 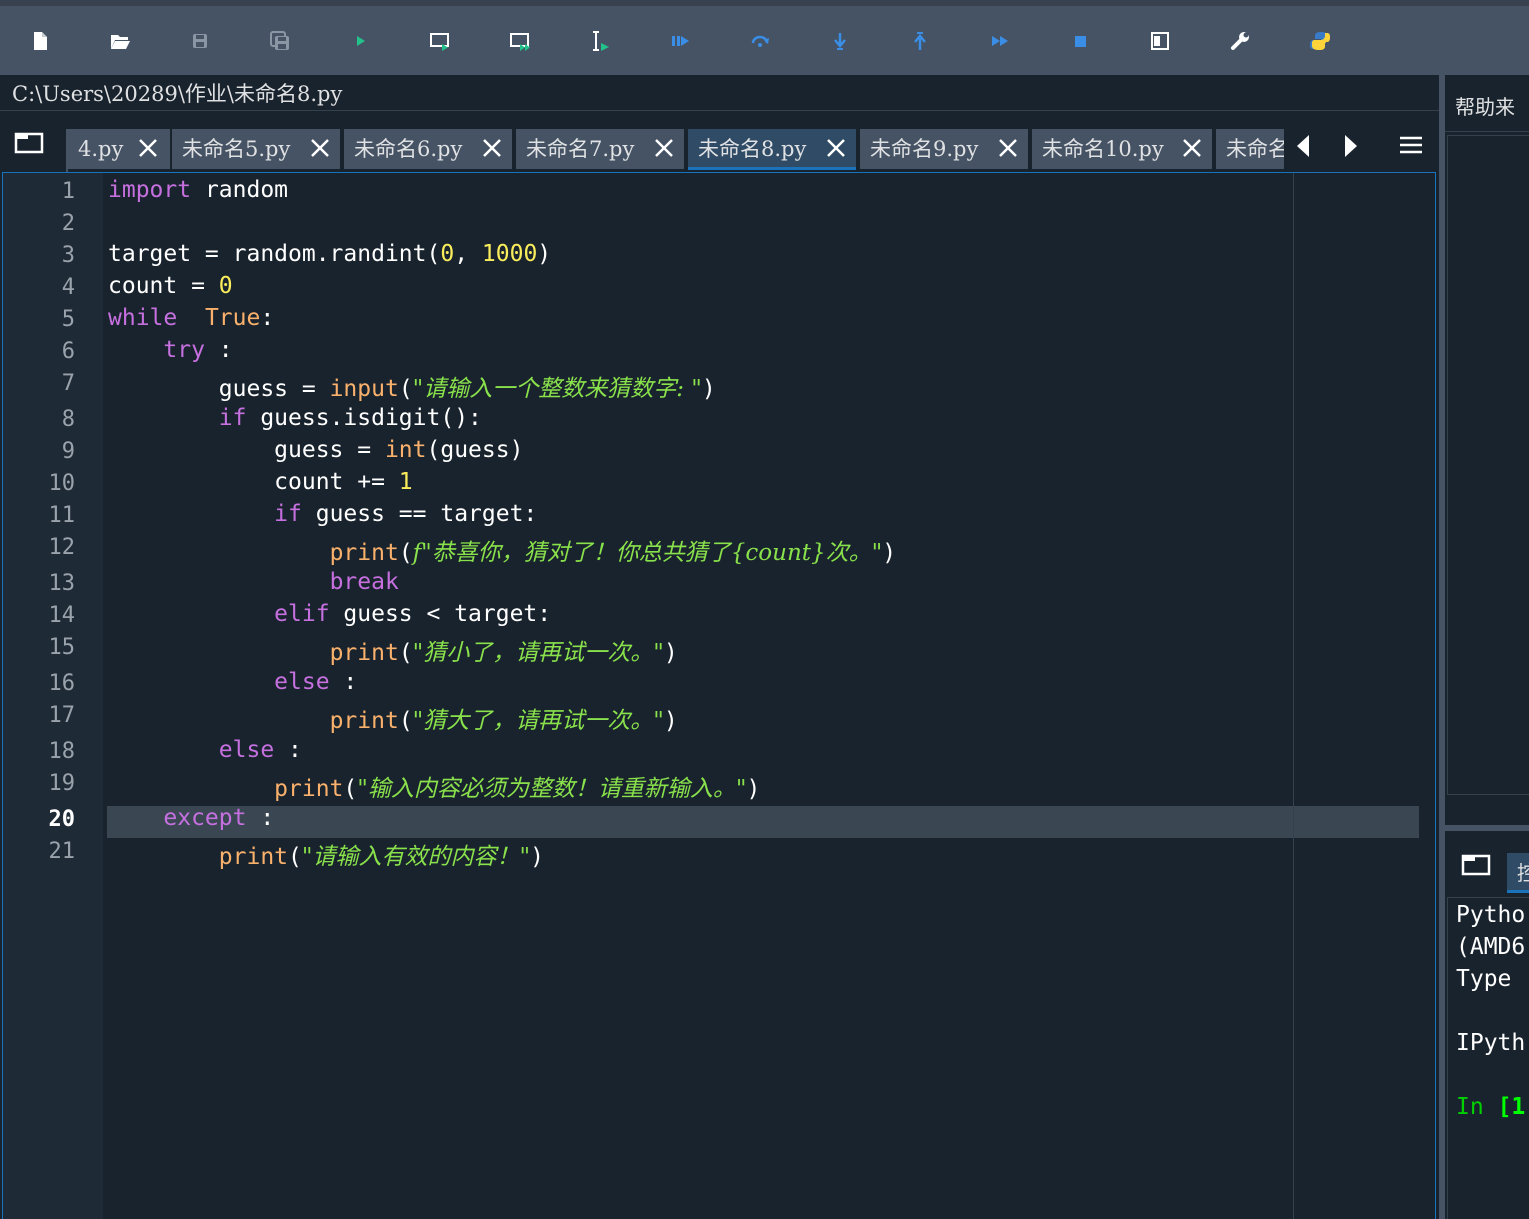 What do you see at coordinates (62, 583) in the screenshot?
I see `line-number: 13` at bounding box center [62, 583].